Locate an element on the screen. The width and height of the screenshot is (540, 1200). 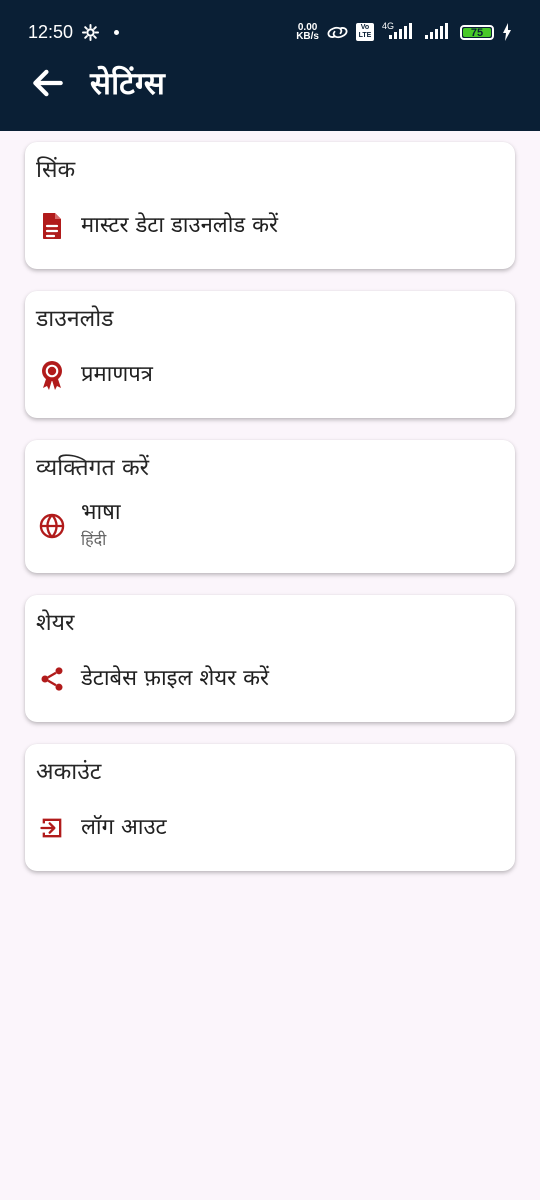
settings-gear-icon is located at coordinates (90, 32).